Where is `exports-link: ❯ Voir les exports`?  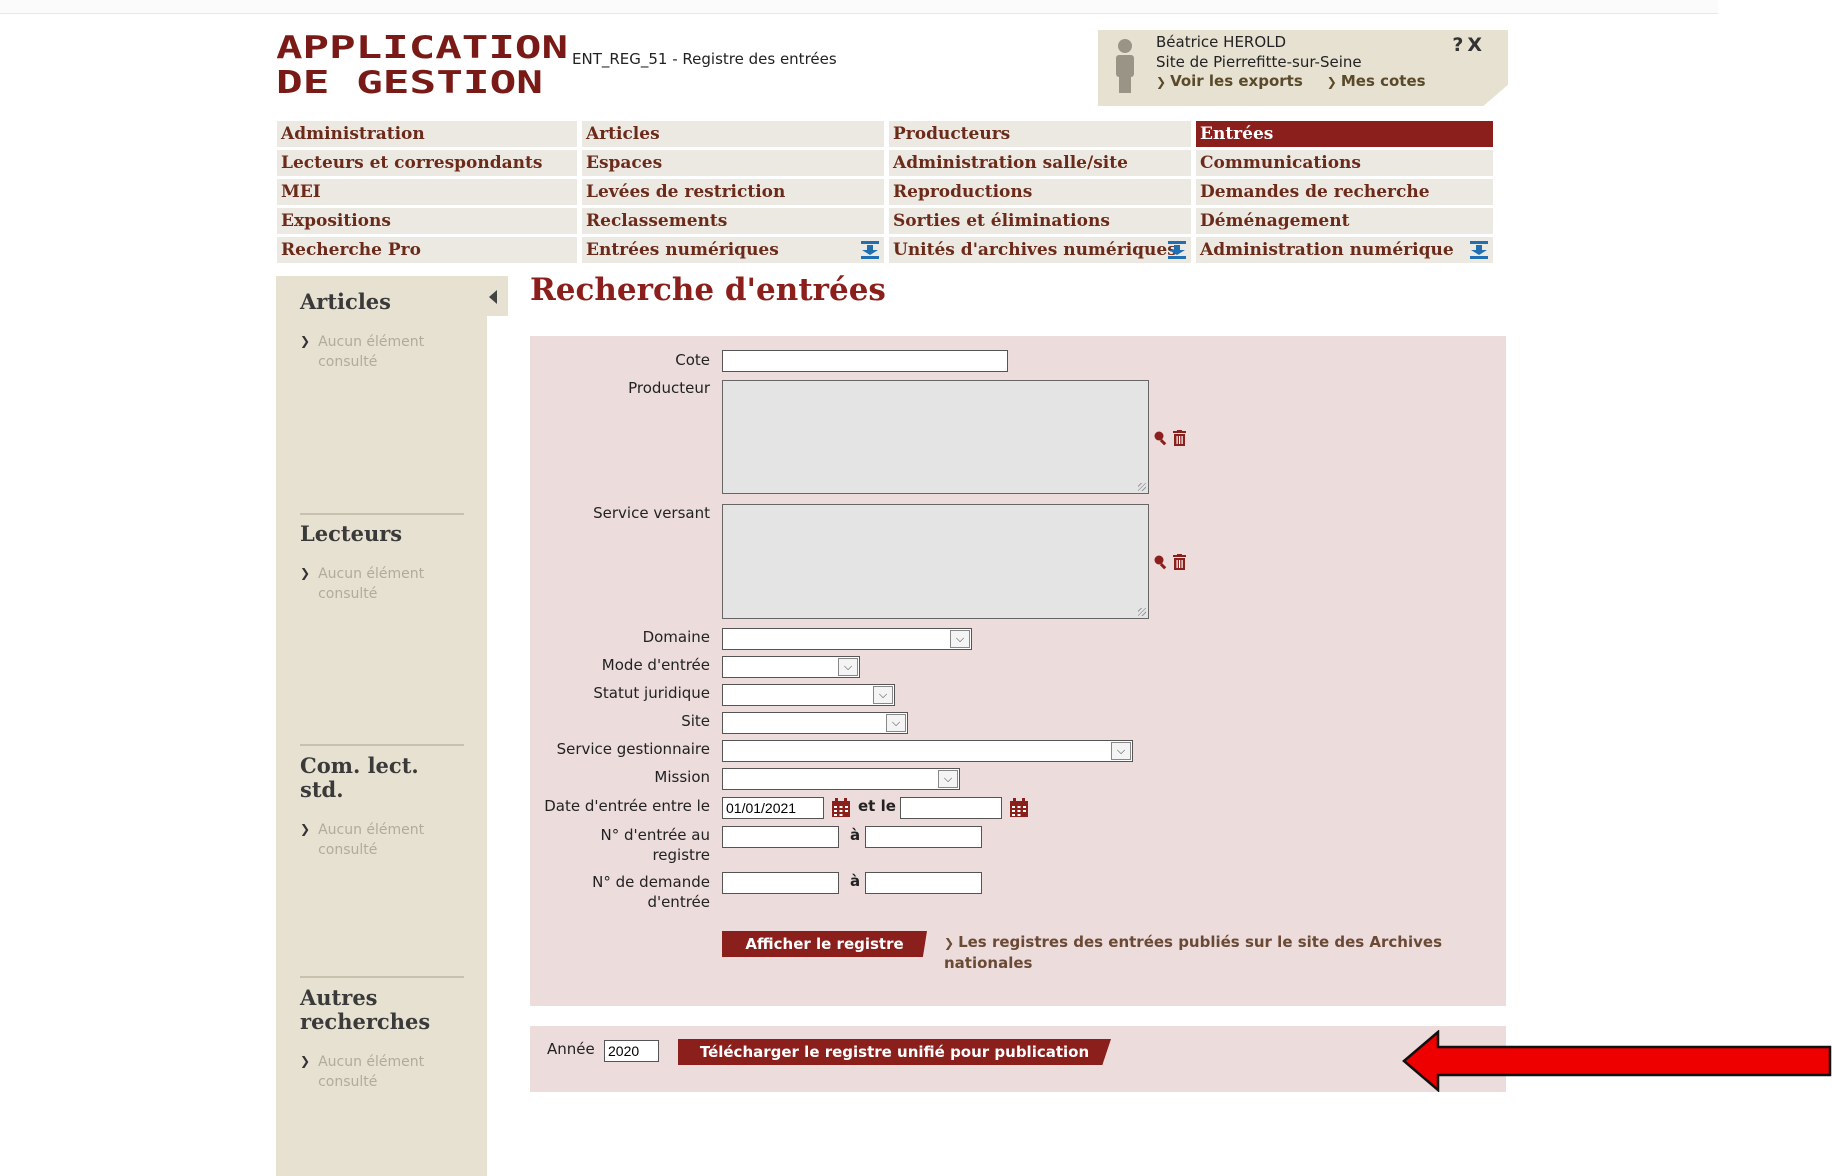 exports-link: ❯ Voir les exports is located at coordinates (1229, 81).